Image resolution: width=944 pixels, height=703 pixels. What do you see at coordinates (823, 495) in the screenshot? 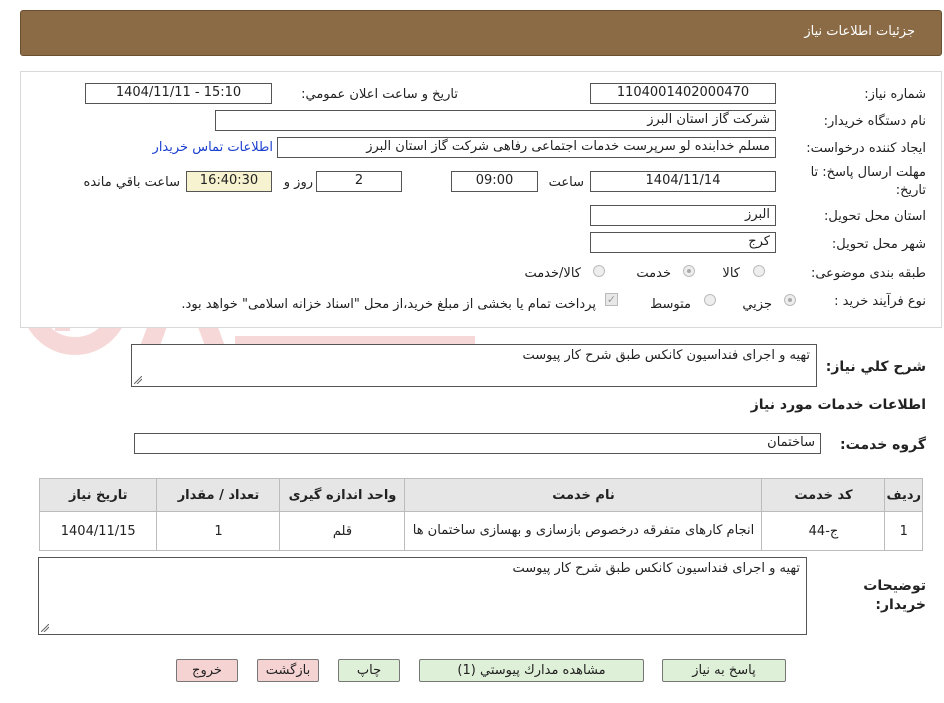
I see `col-code: کد خدمت` at bounding box center [823, 495].